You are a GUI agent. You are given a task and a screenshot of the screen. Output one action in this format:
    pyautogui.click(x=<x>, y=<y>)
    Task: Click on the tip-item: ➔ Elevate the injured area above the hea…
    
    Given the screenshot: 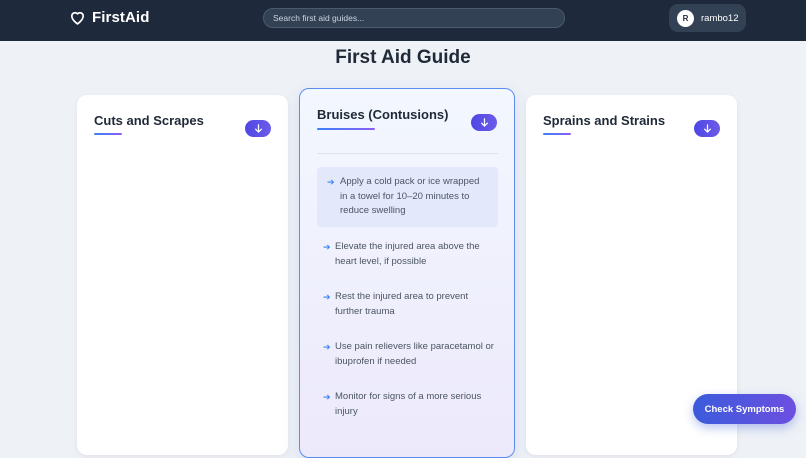 What is the action you would take?
    pyautogui.click(x=407, y=254)
    